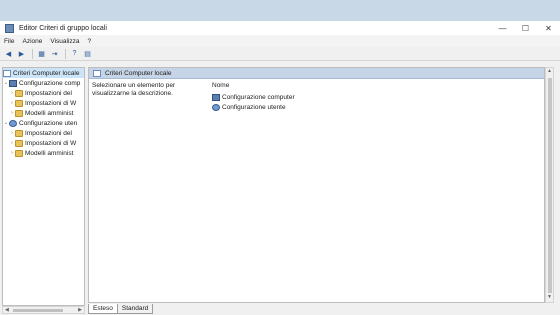 This screenshot has height=315, width=560. I want to click on scroll-down-icon: ▼, so click(549, 298).